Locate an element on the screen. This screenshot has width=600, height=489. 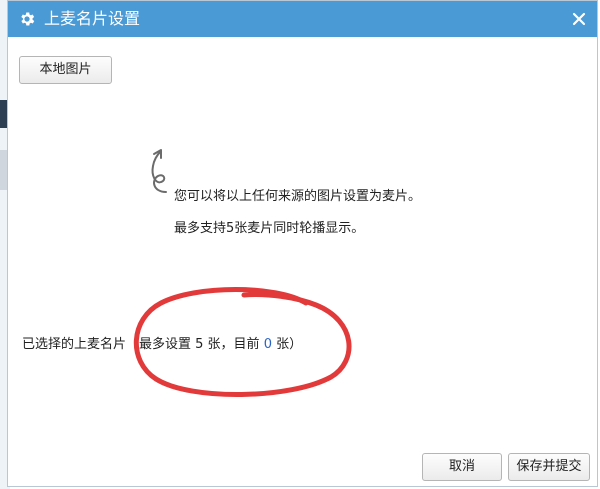
selected-cards-info: 已选择的上麦名片（最多设置 5 张，目前 0 张） is located at coordinates (162, 342).